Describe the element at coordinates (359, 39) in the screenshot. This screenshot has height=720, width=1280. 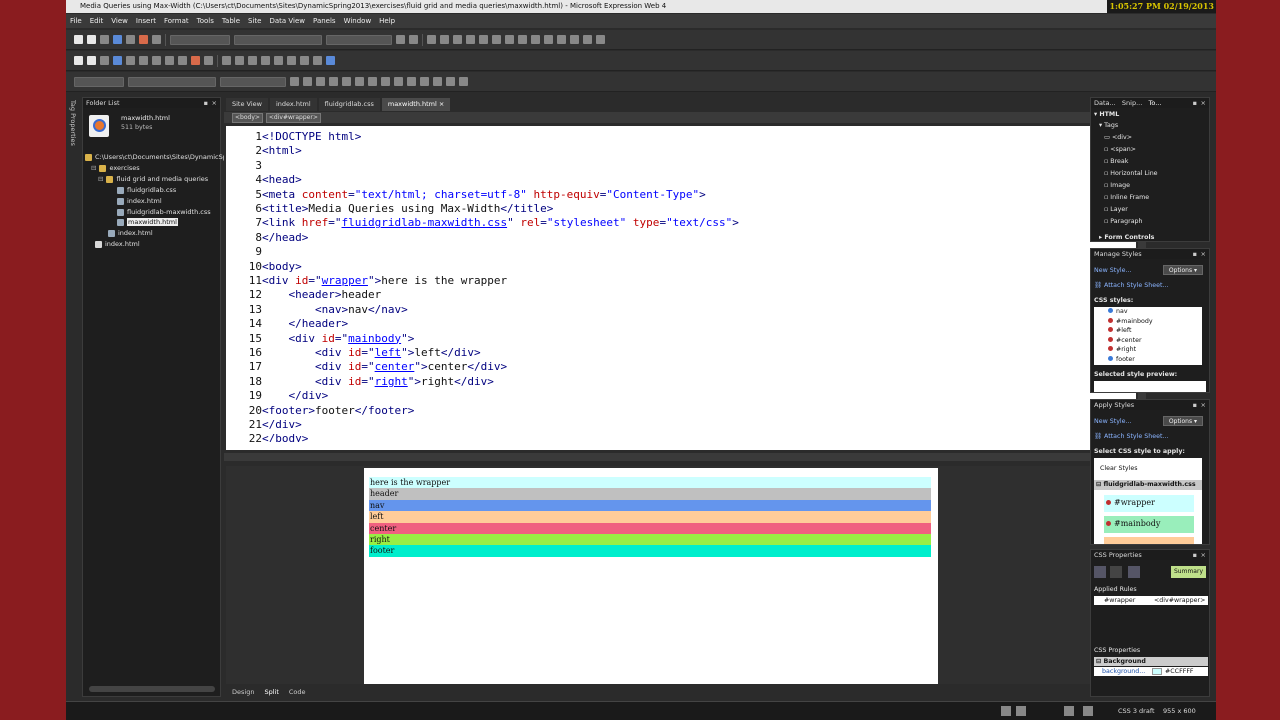
I see `size-dropdown` at that location.